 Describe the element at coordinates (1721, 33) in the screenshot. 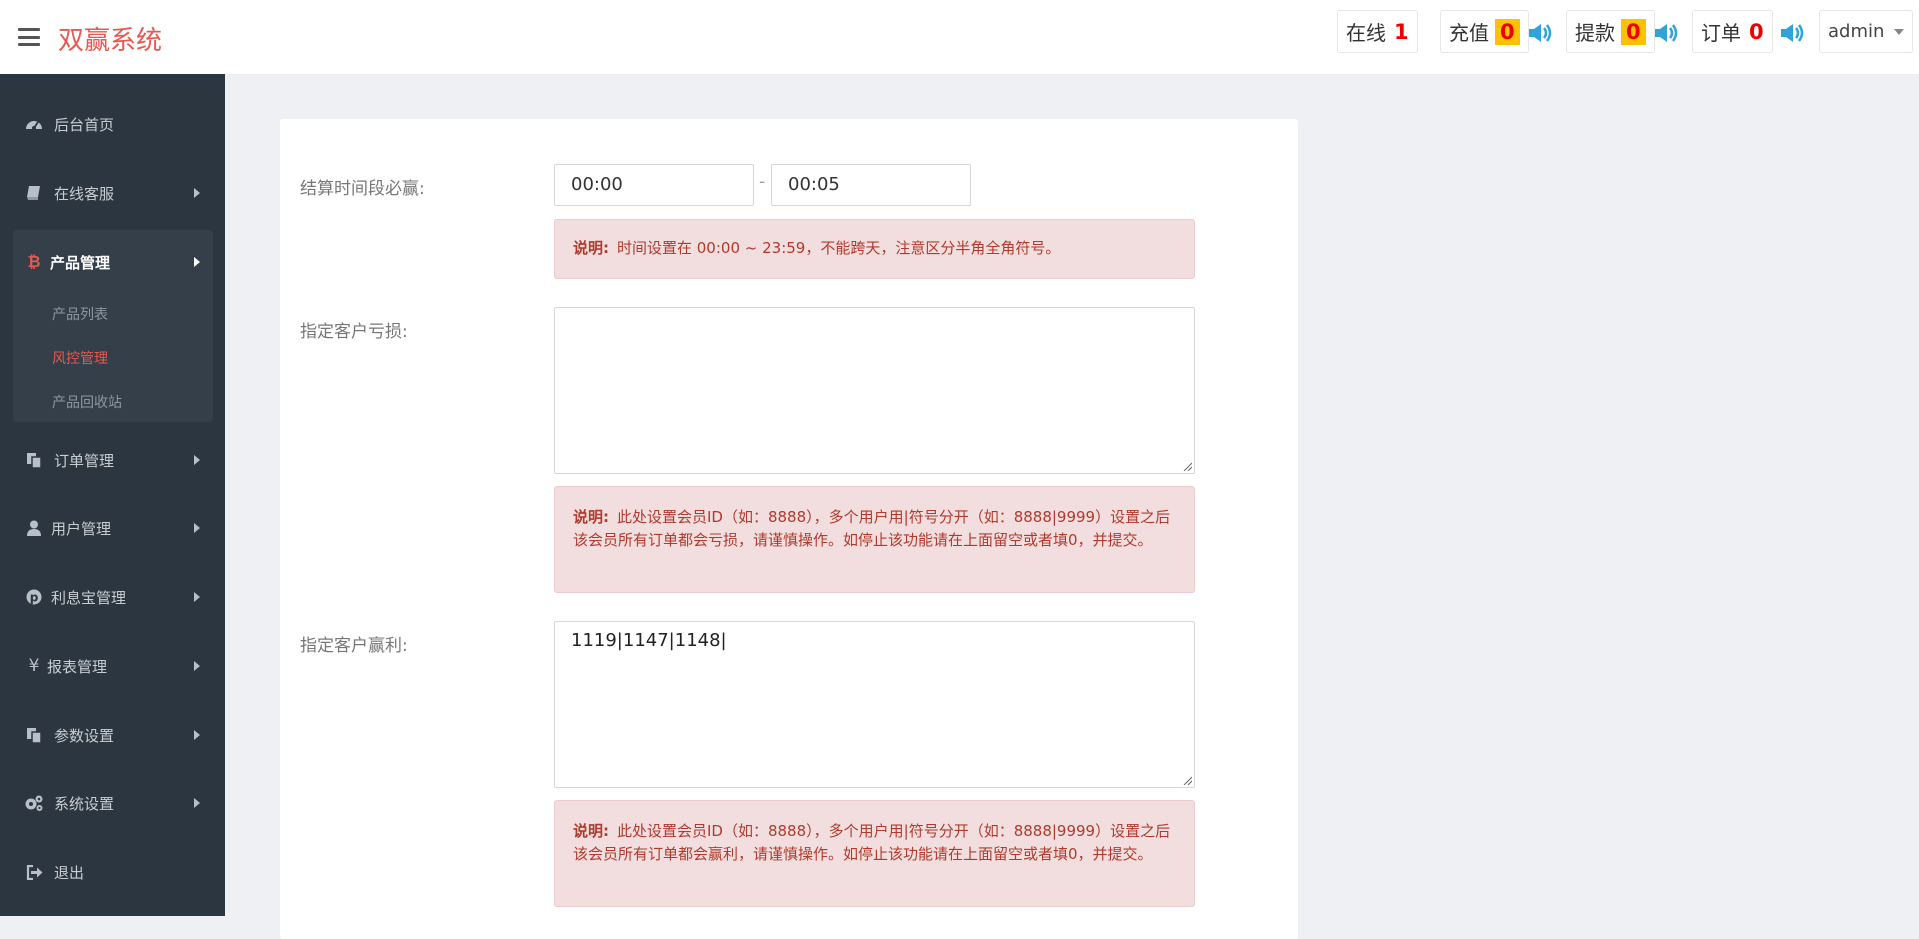

I see `order-label: 订单` at that location.